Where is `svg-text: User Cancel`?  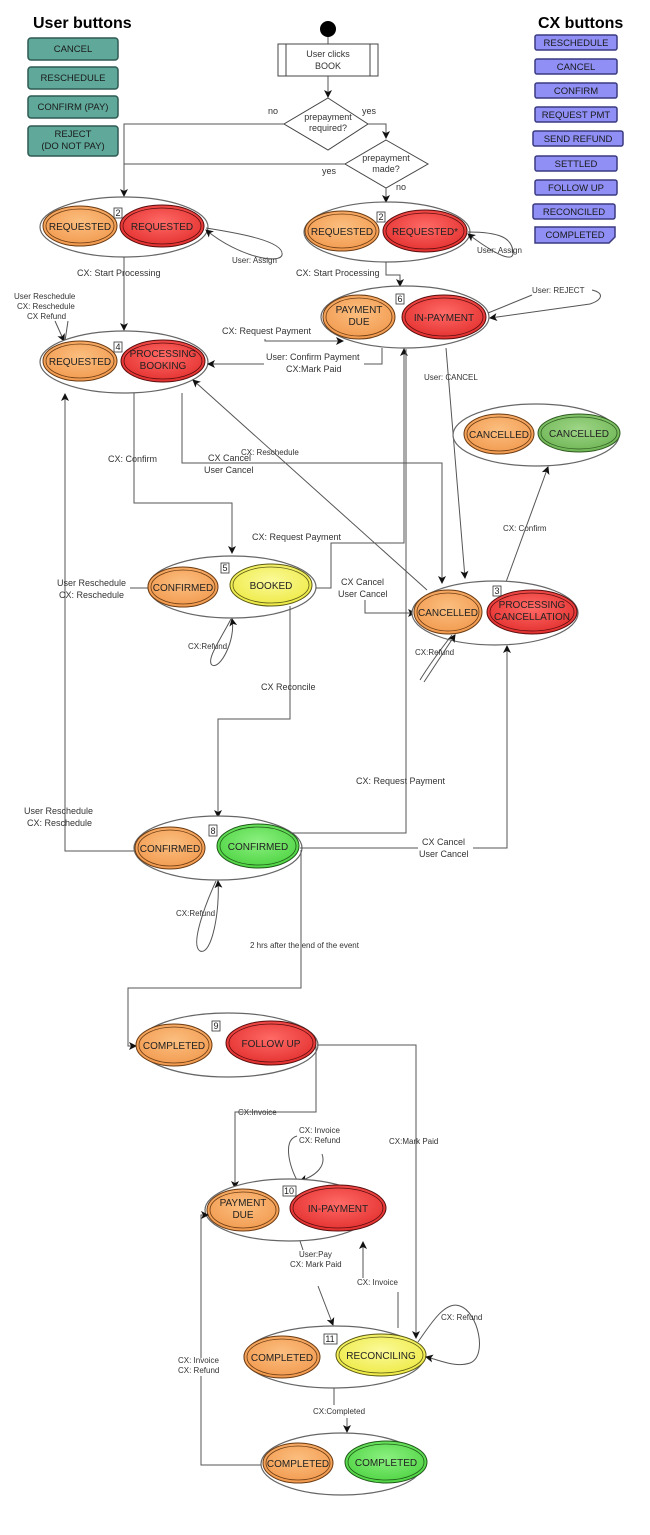 svg-text: User Cancel is located at coordinates (363, 594).